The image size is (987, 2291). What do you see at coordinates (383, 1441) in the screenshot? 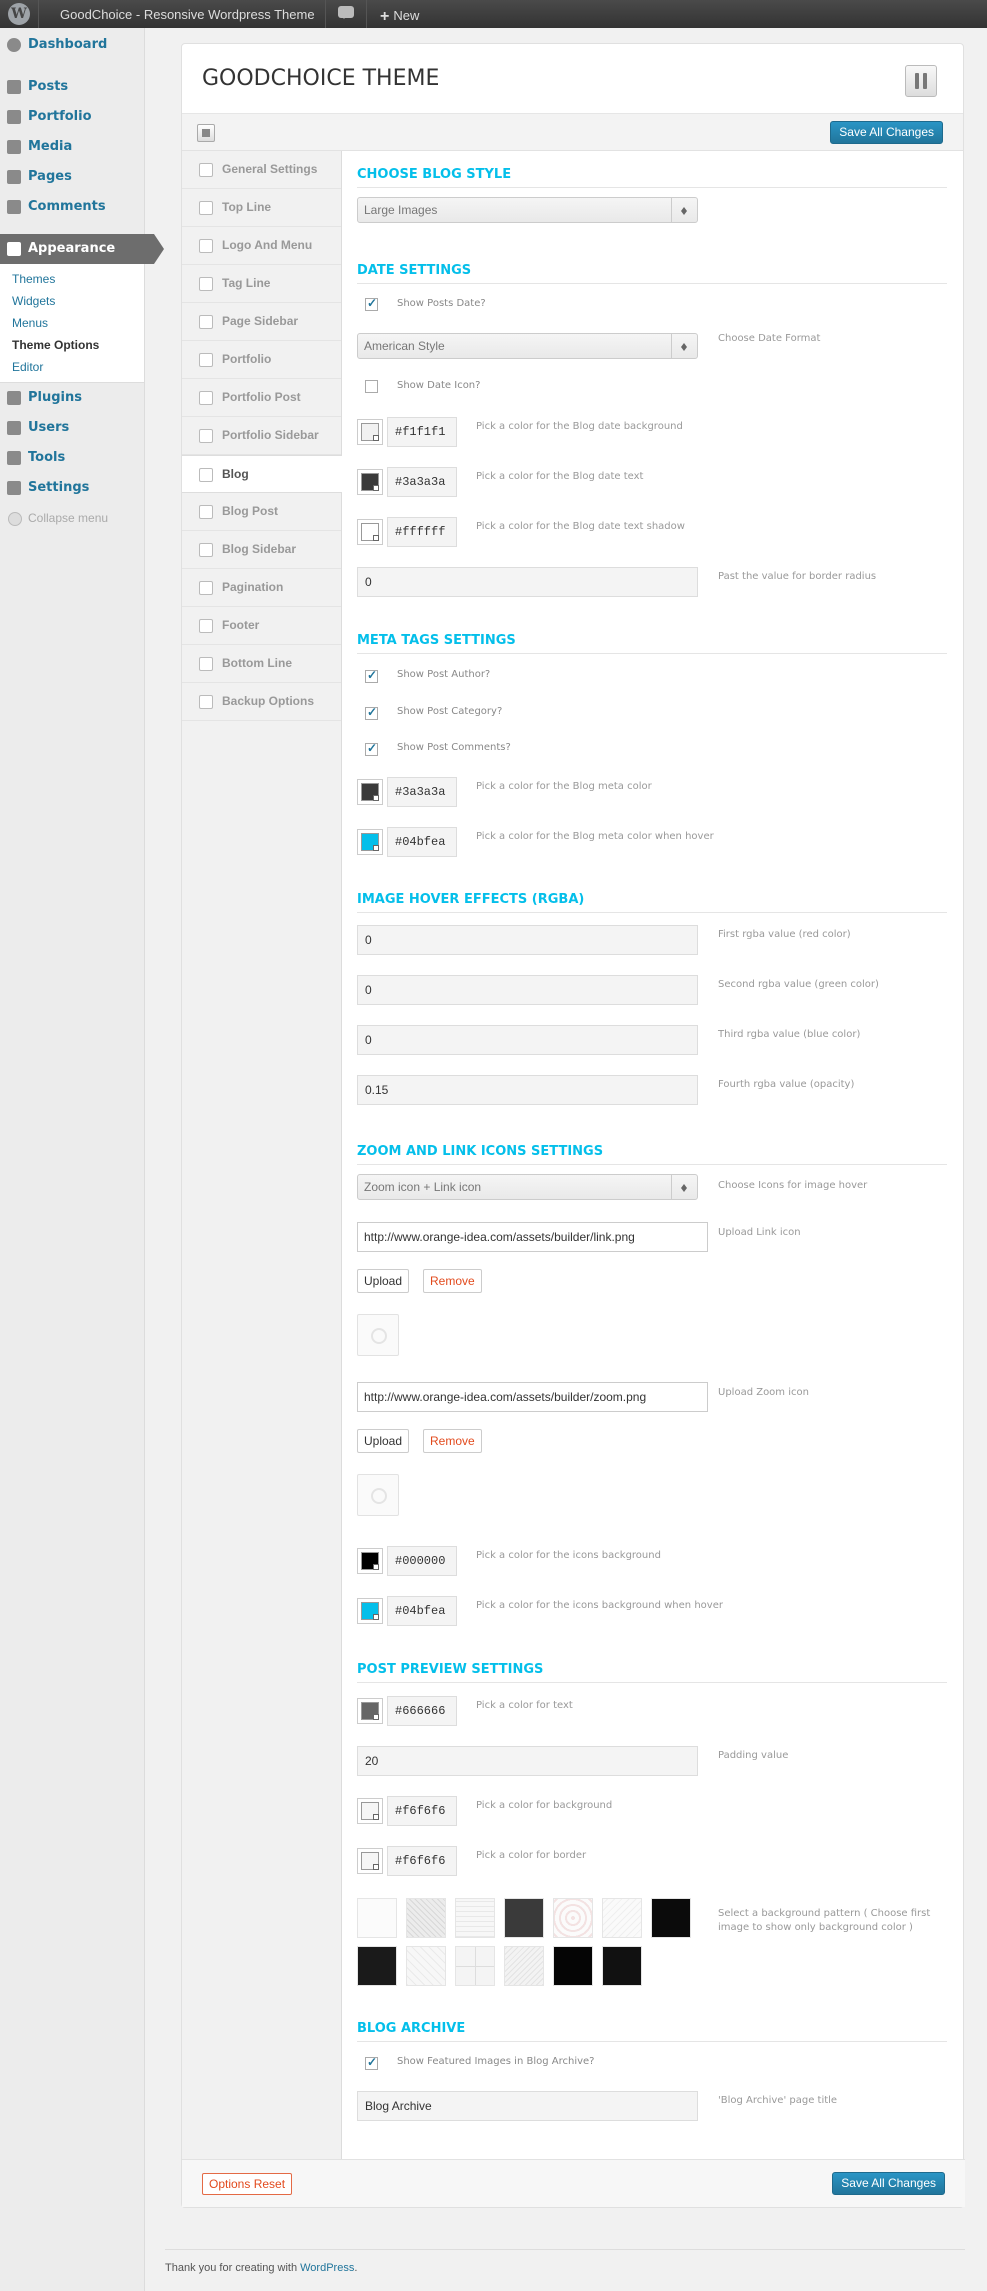
I see `upload-zoom-button: Upload` at bounding box center [383, 1441].